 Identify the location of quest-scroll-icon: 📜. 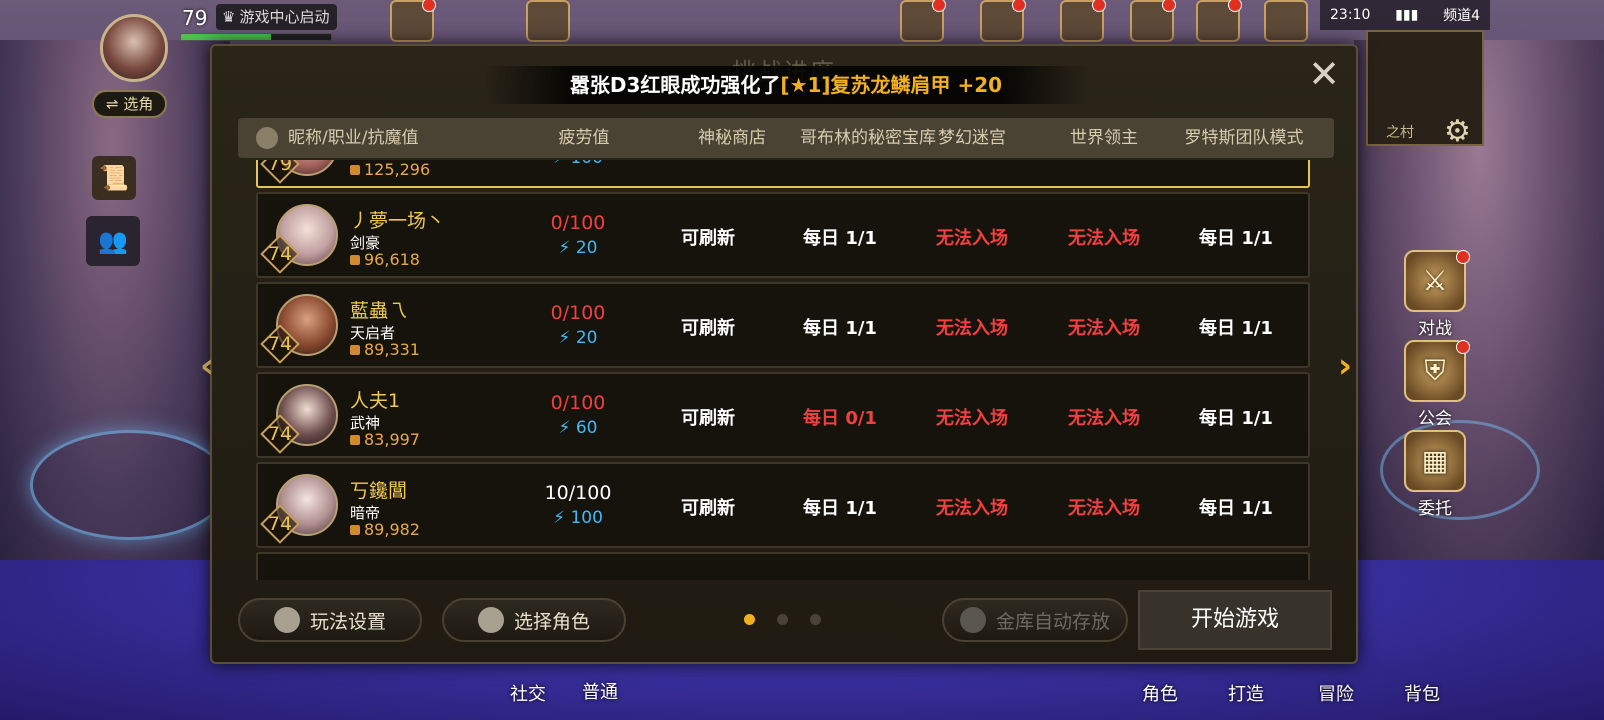
(114, 178).